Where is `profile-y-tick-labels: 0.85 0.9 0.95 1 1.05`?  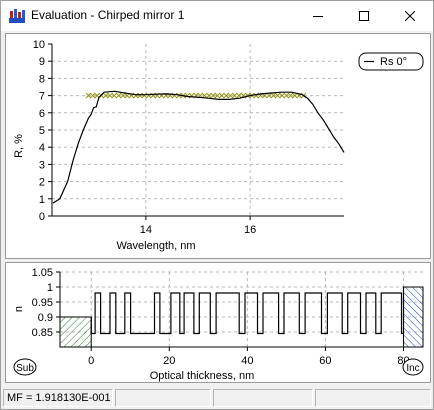
profile-y-tick-labels: 0.85 0.9 0.95 1 1.05 is located at coordinates (42, 303).